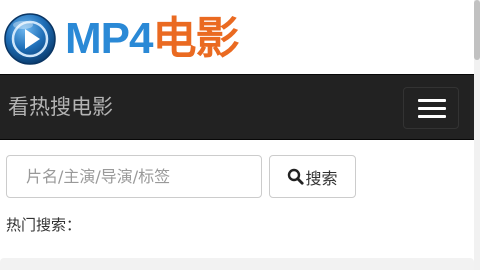 The width and height of the screenshot is (480, 270). I want to click on search-button: 搜索, so click(312, 176).